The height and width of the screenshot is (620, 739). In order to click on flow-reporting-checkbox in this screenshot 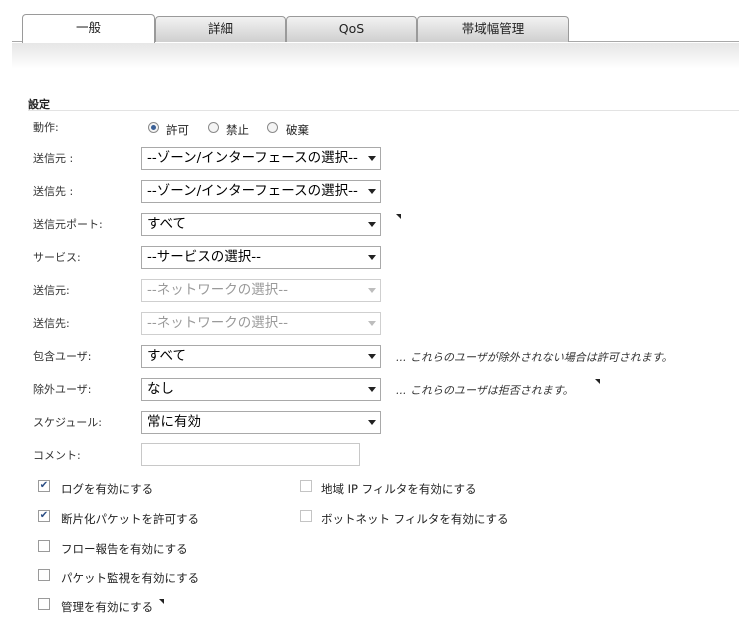, I will do `click(44, 546)`.